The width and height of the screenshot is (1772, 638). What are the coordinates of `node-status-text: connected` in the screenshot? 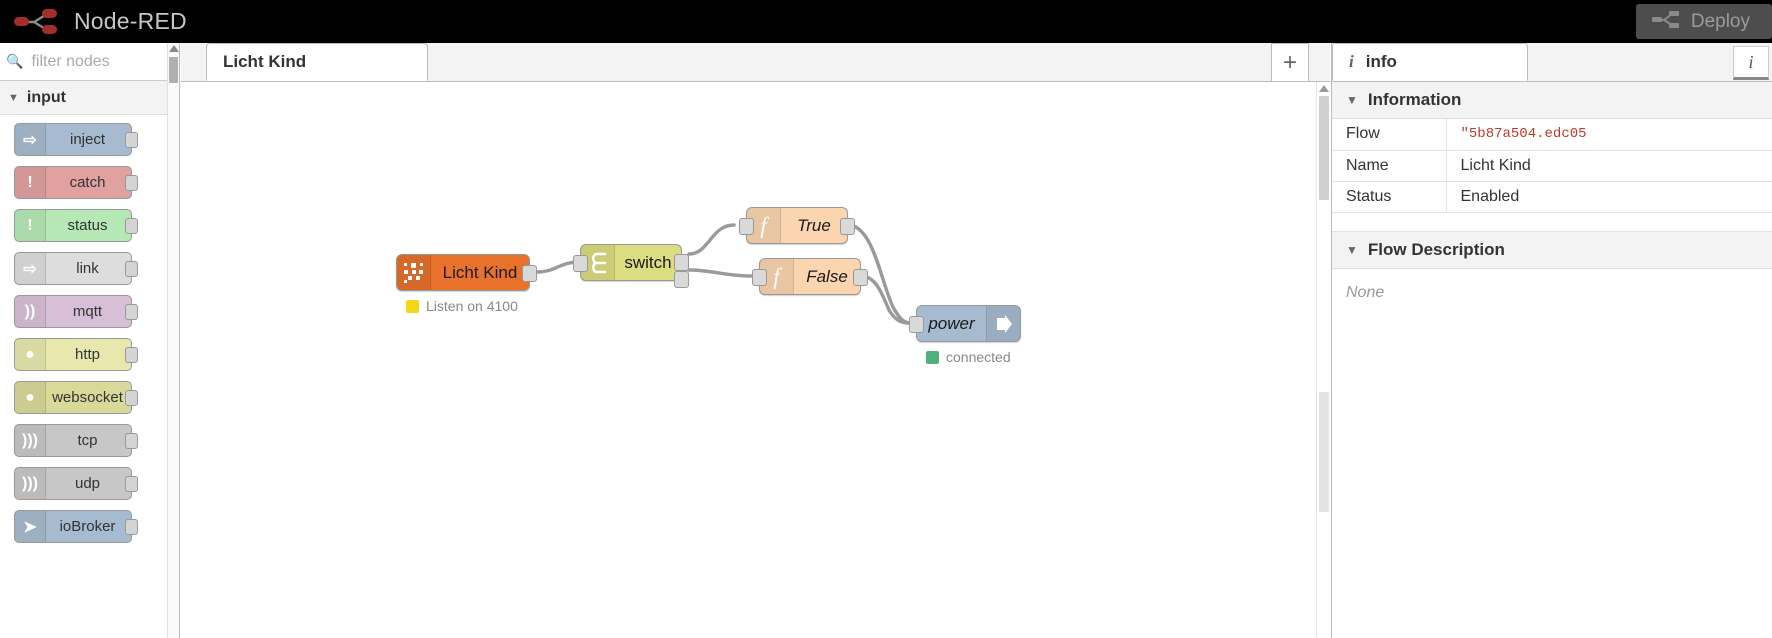 It's located at (978, 357).